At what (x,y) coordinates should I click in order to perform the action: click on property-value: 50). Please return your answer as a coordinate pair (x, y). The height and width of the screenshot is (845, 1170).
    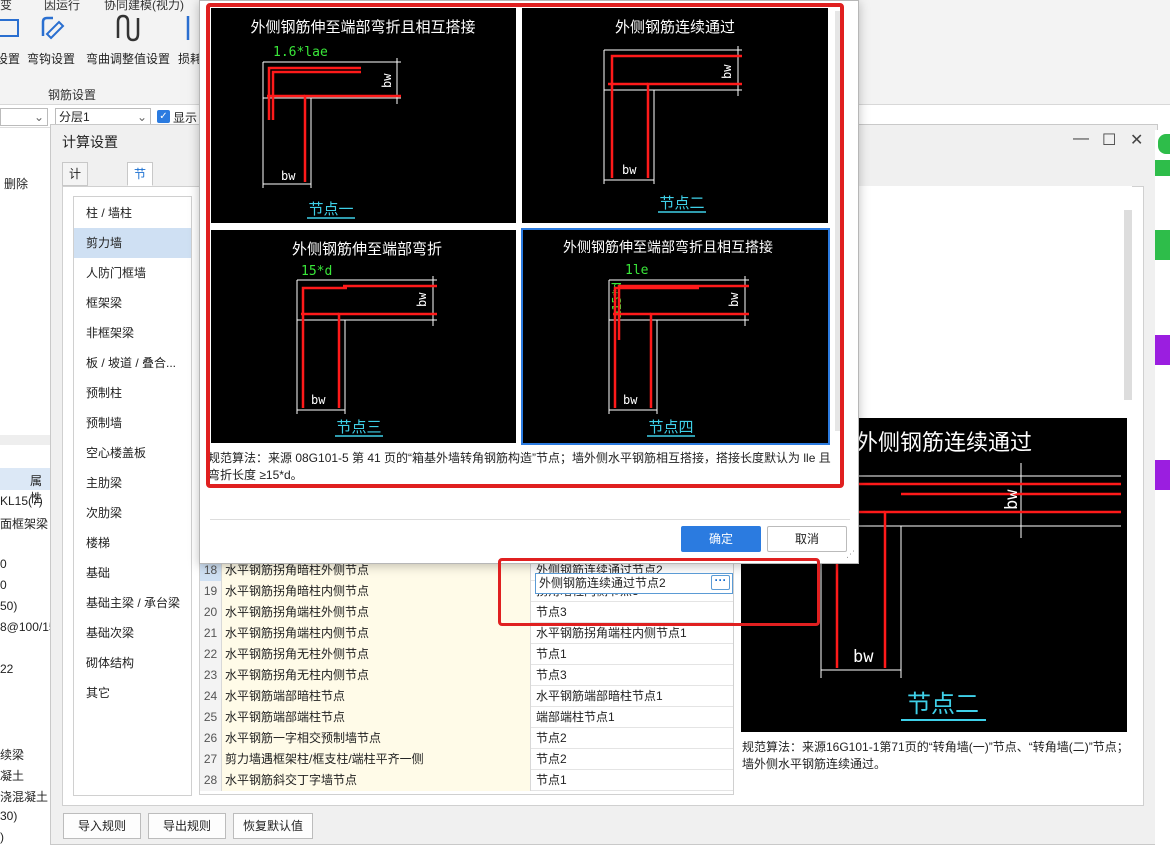
    Looking at the image, I should click on (9, 606).